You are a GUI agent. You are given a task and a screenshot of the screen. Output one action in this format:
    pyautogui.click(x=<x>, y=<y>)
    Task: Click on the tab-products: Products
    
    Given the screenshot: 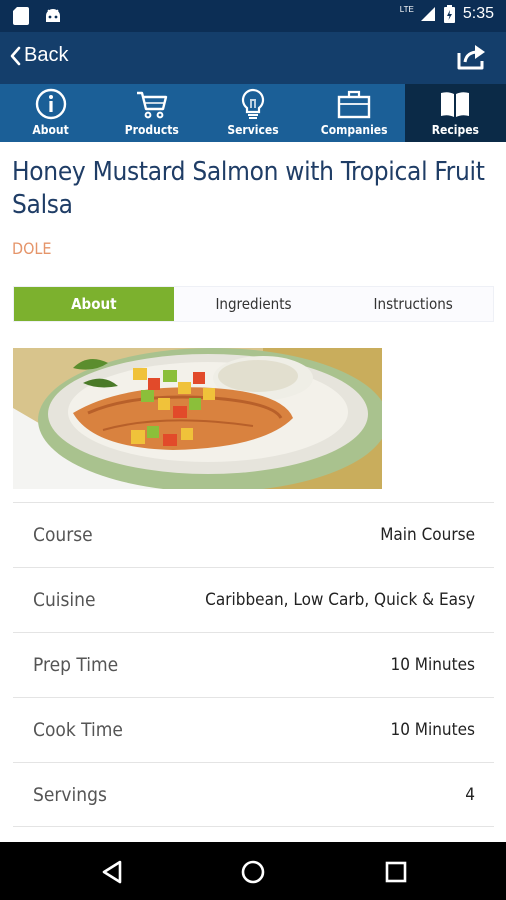 What is the action you would take?
    pyautogui.click(x=151, y=113)
    